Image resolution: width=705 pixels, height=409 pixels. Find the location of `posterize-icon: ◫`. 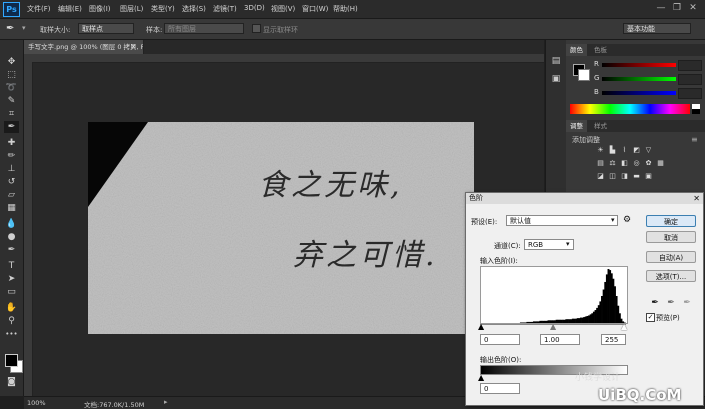

posterize-icon: ◫ is located at coordinates (612, 176).